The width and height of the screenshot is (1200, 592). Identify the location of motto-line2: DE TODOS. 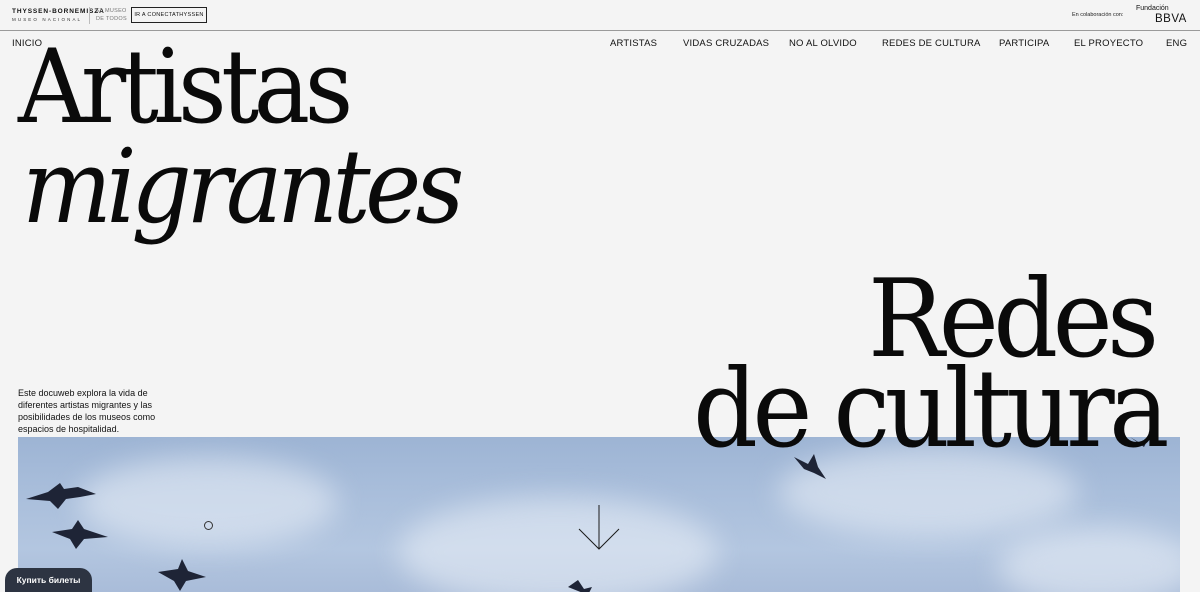
(111, 18).